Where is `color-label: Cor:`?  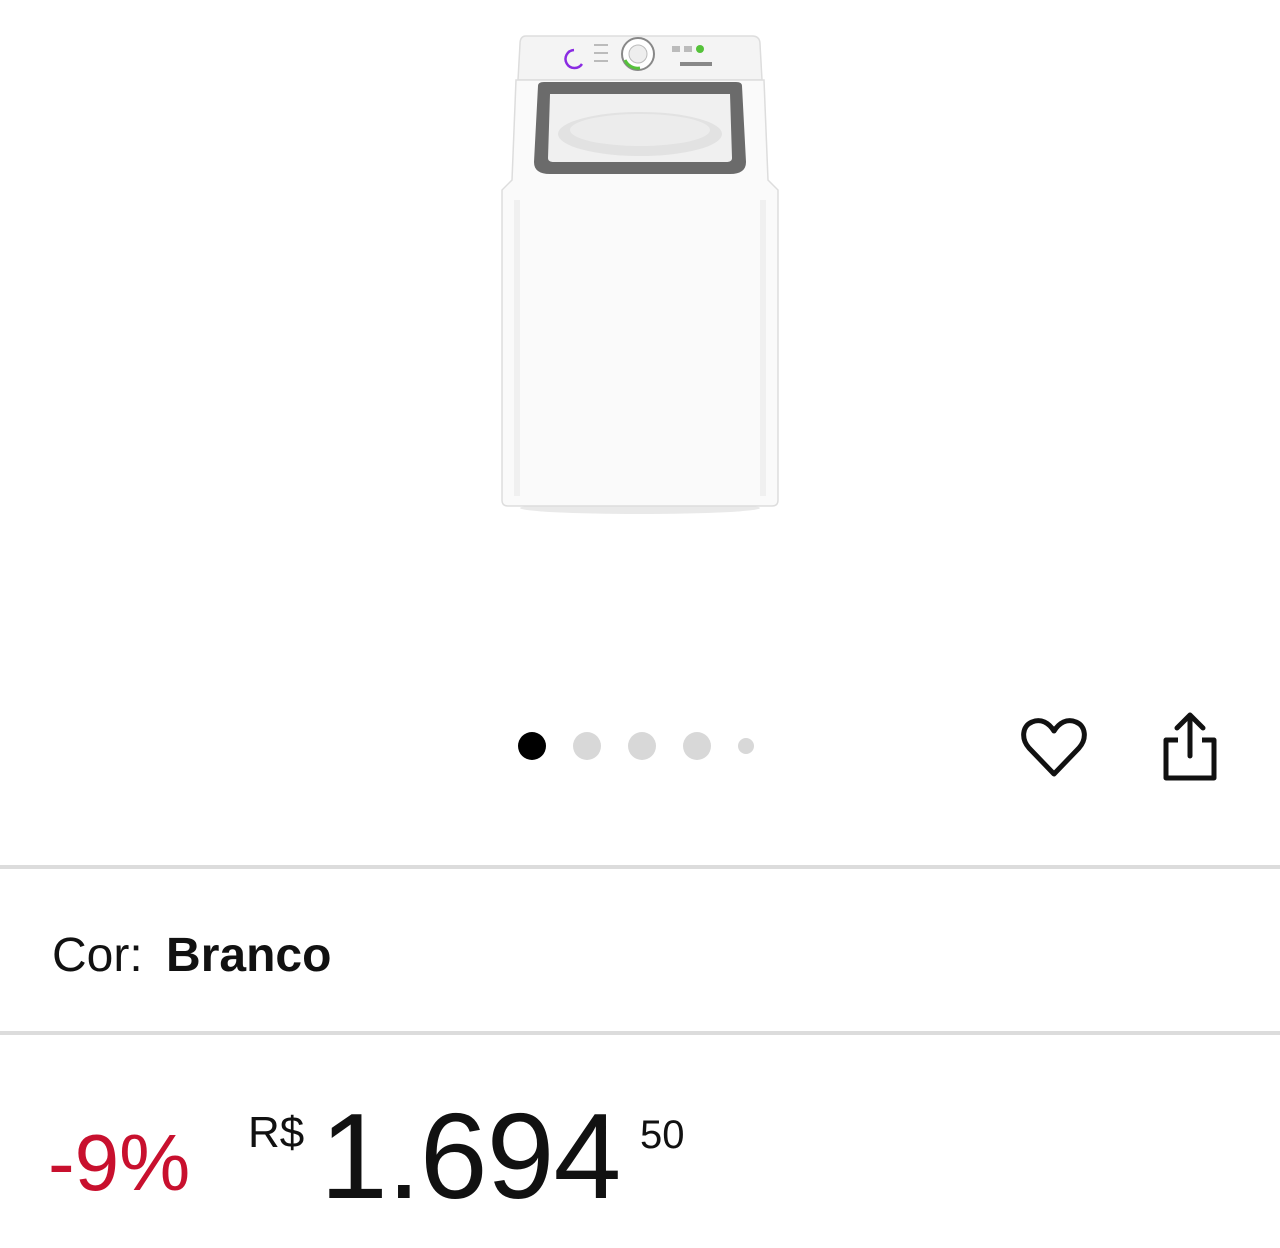 color-label: Cor: is located at coordinates (97, 955).